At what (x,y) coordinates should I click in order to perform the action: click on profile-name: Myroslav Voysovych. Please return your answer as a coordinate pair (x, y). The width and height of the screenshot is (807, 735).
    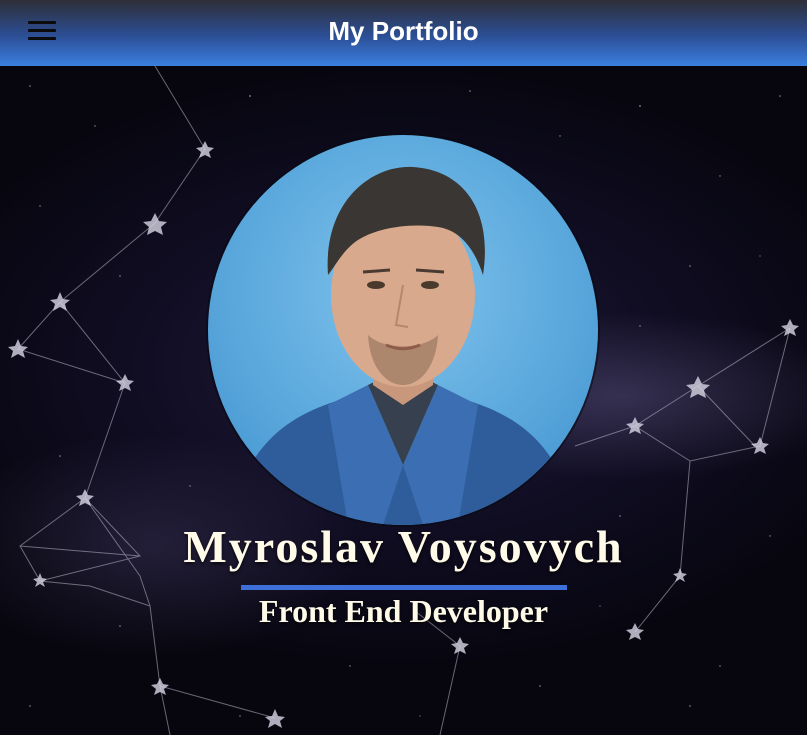
    Looking at the image, I should click on (403, 546).